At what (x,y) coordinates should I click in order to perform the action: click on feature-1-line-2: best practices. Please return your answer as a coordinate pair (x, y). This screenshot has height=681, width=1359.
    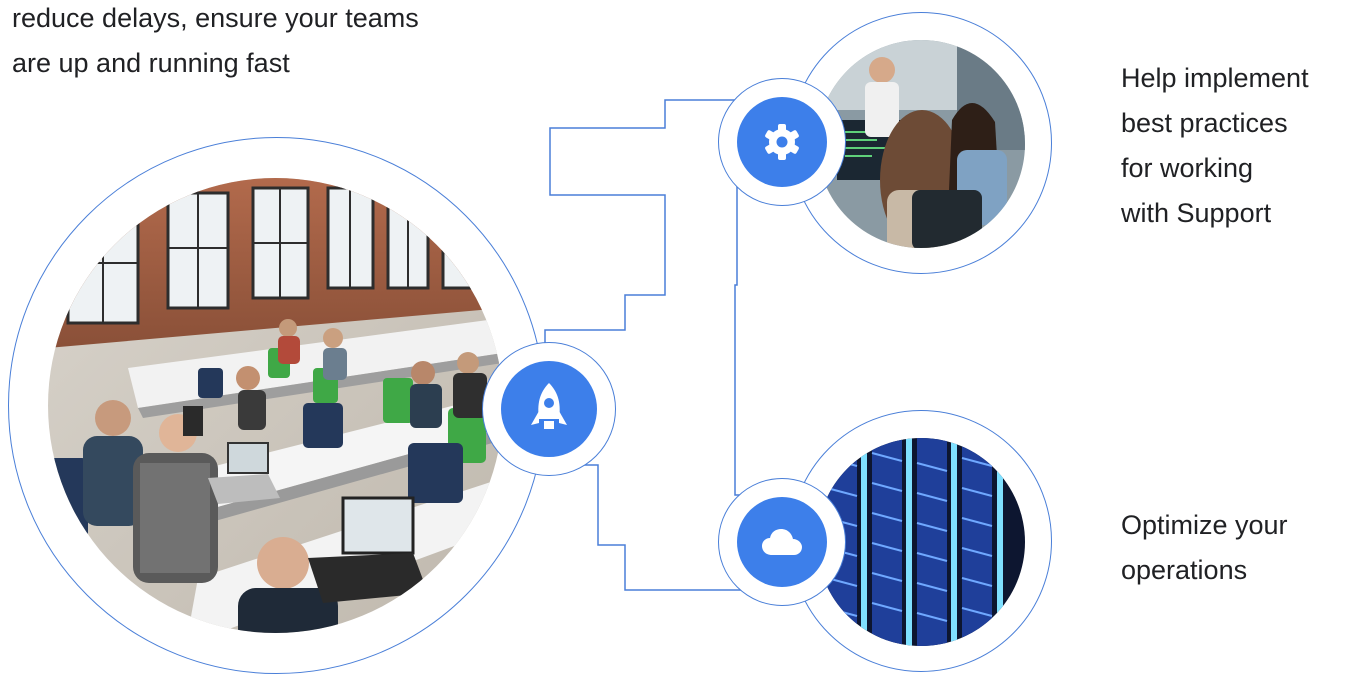
    Looking at the image, I should click on (1204, 123).